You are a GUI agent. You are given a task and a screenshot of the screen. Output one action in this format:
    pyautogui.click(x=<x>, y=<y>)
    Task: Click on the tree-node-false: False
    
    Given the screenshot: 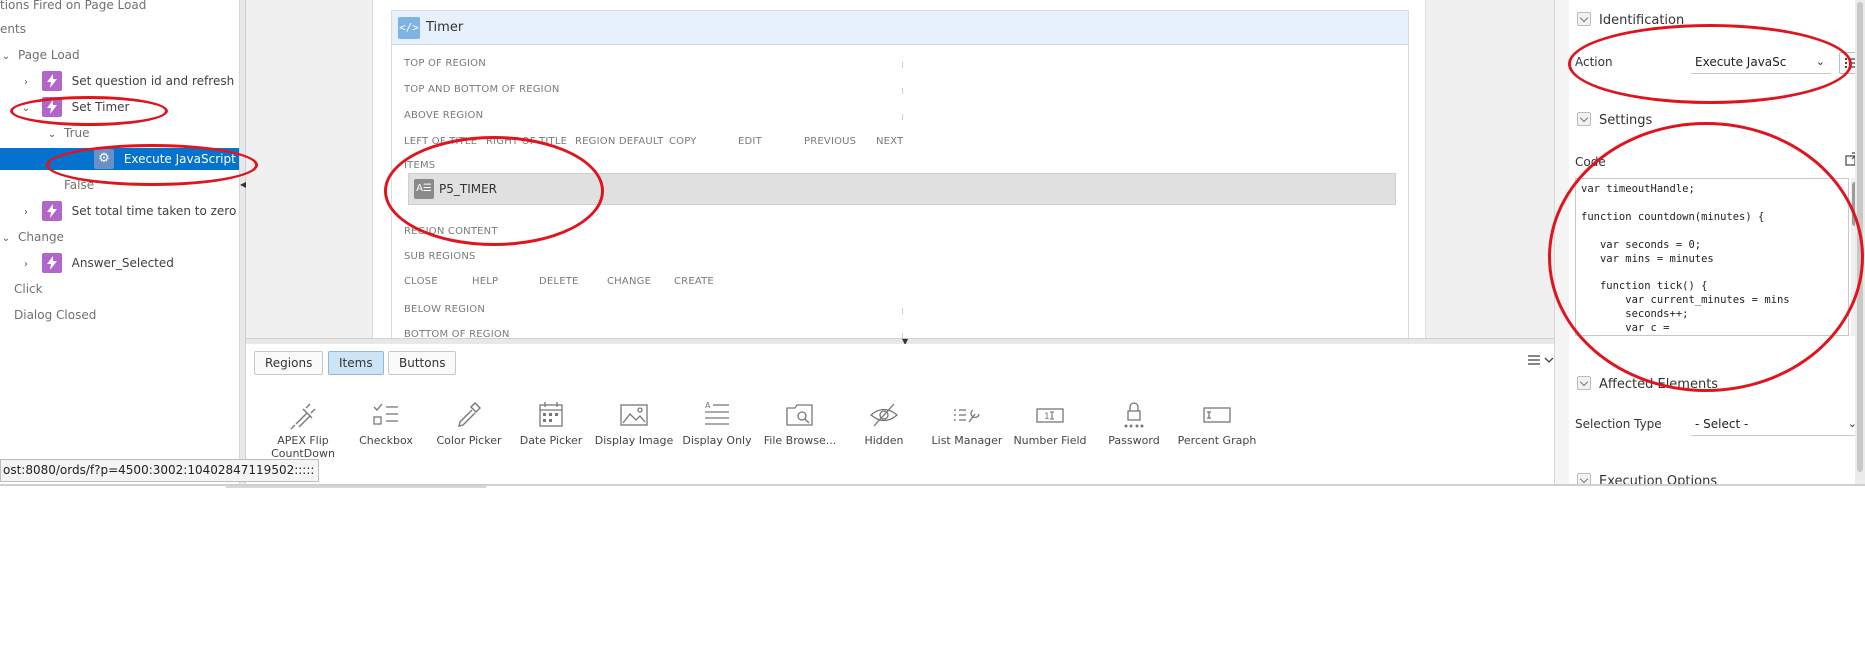 What is the action you would take?
    pyautogui.click(x=79, y=185)
    